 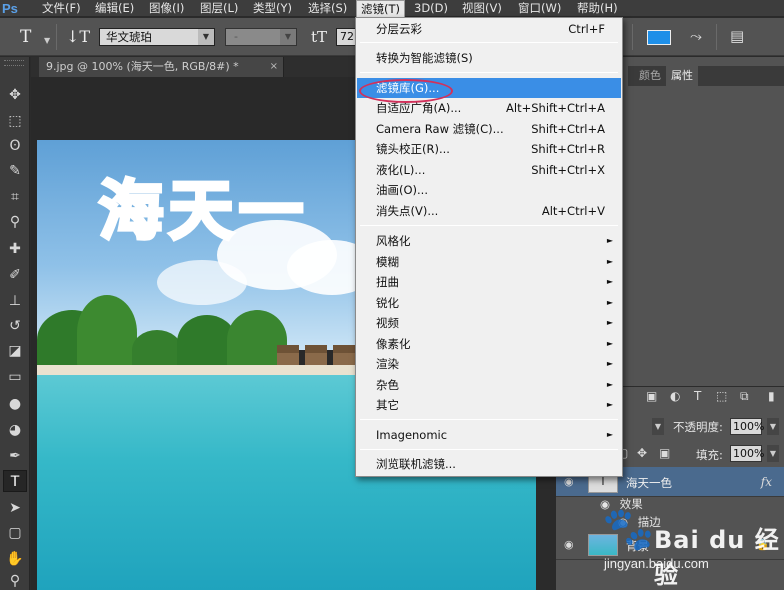 What do you see at coordinates (15, 326) in the screenshot?
I see `history-brush-tool-icon: ↺` at bounding box center [15, 326].